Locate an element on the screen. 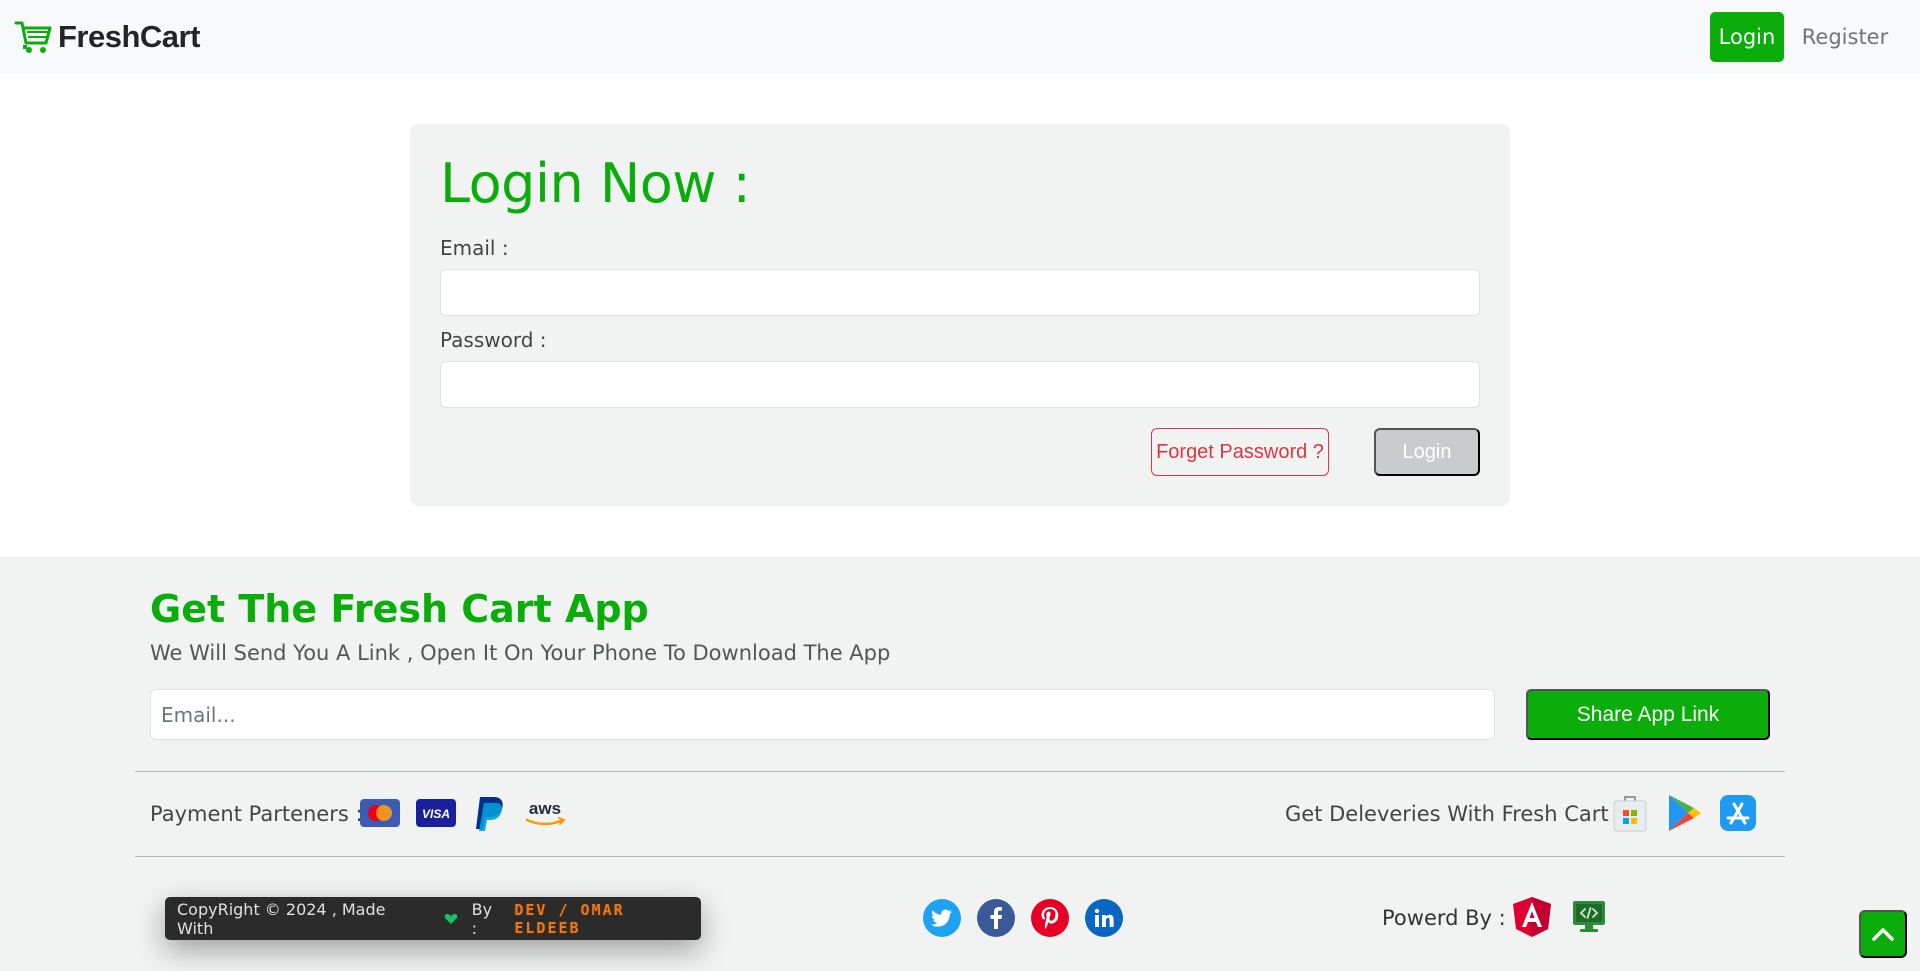 The image size is (1920, 971). social-links is located at coordinates (1023, 918).